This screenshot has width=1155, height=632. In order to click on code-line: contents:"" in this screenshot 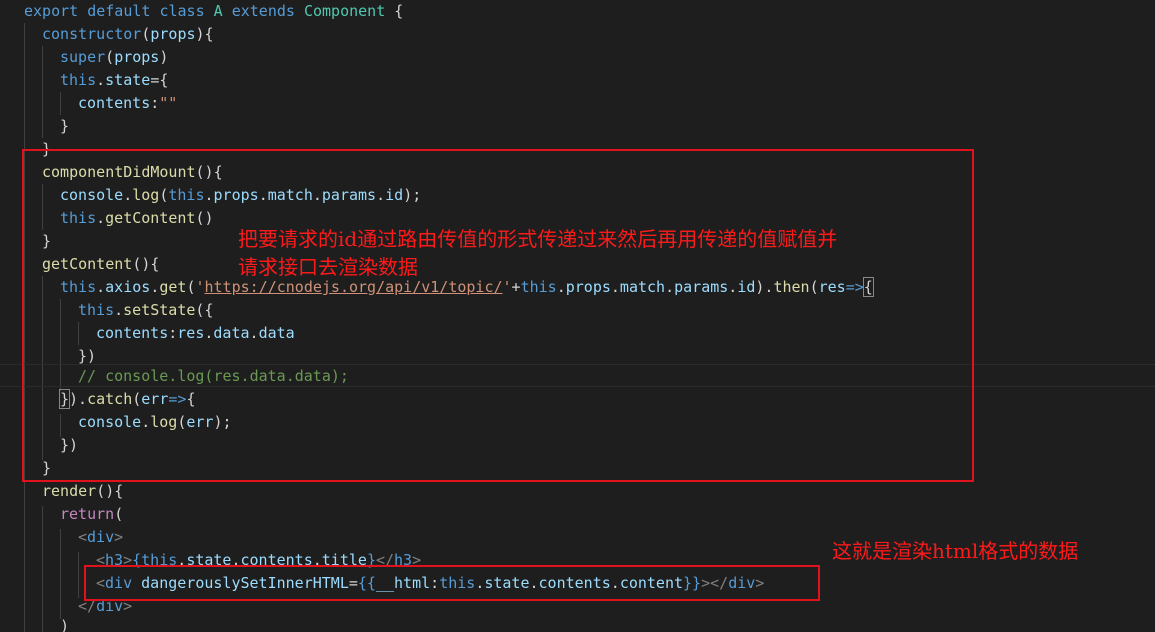, I will do `click(127, 103)`.